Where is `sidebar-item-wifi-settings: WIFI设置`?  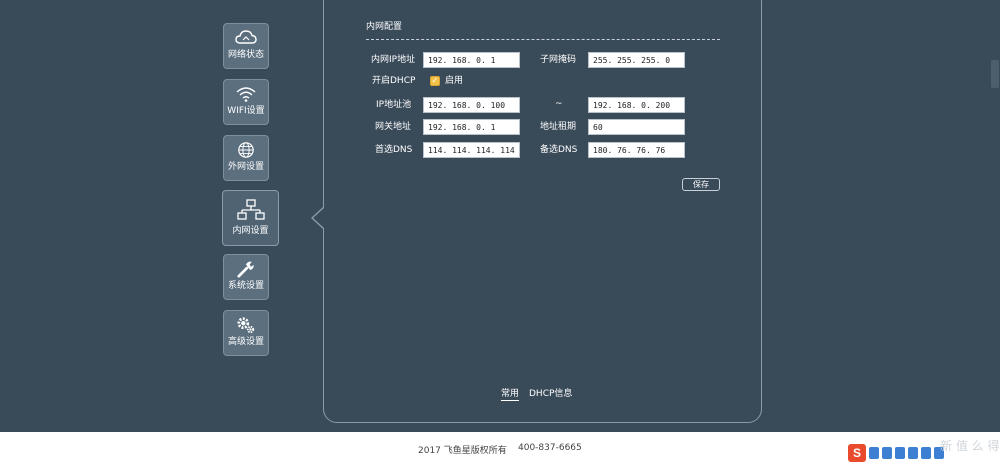 sidebar-item-wifi-settings: WIFI设置 is located at coordinates (246, 102).